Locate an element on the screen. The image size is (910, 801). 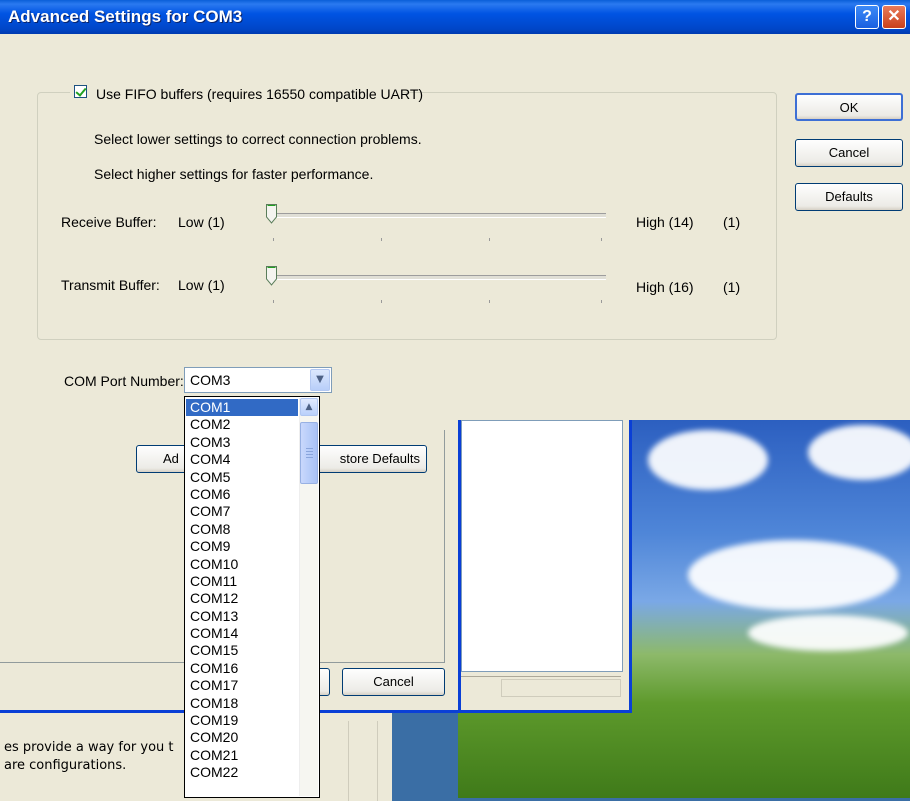
scrollbar-thumb is located at coordinates (309, 453).